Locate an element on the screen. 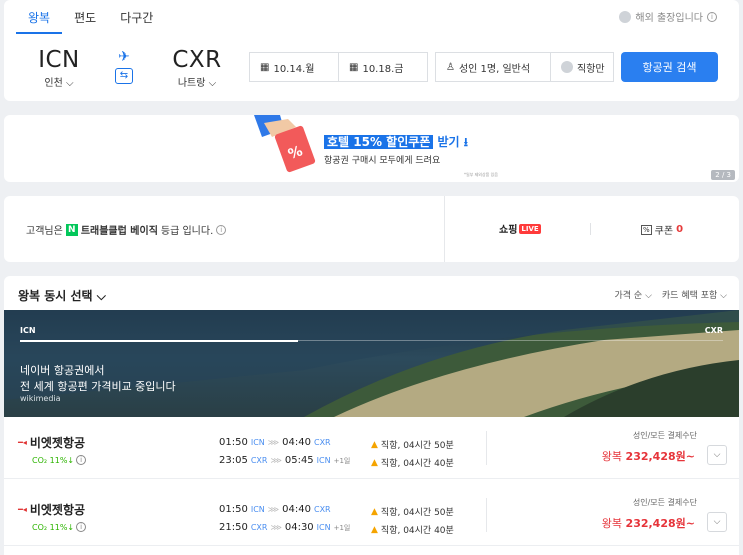 This screenshot has height=555, width=743. depart-date-field: ▦ 10.14.월 is located at coordinates (294, 67).